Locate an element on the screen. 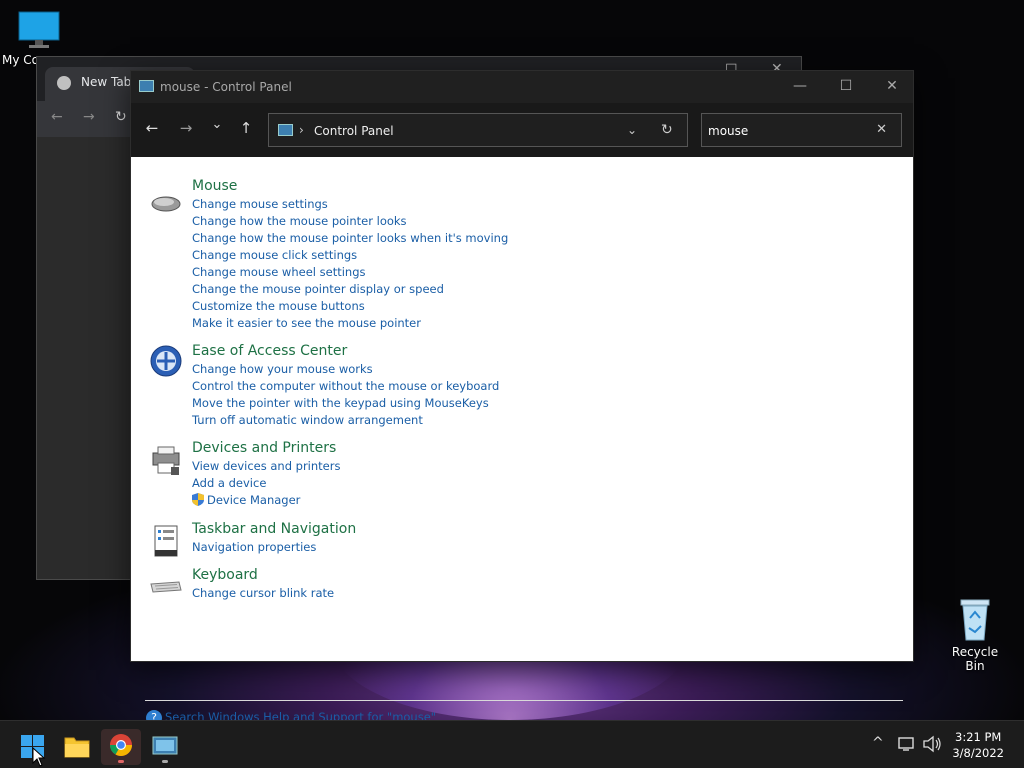 The height and width of the screenshot is (768, 1024). clear-search-button: ✕ is located at coordinates (881, 129).